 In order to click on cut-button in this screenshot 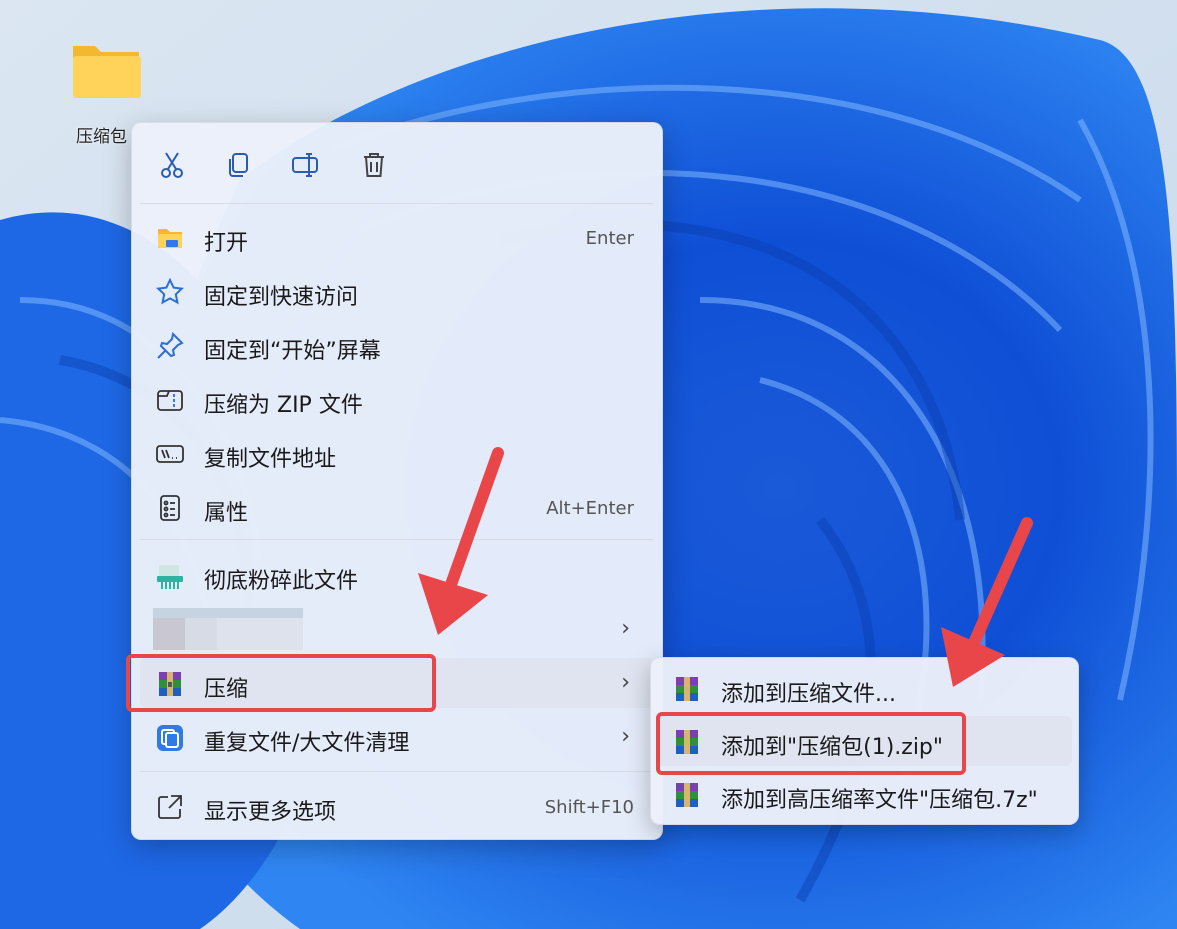, I will do `click(172, 165)`.